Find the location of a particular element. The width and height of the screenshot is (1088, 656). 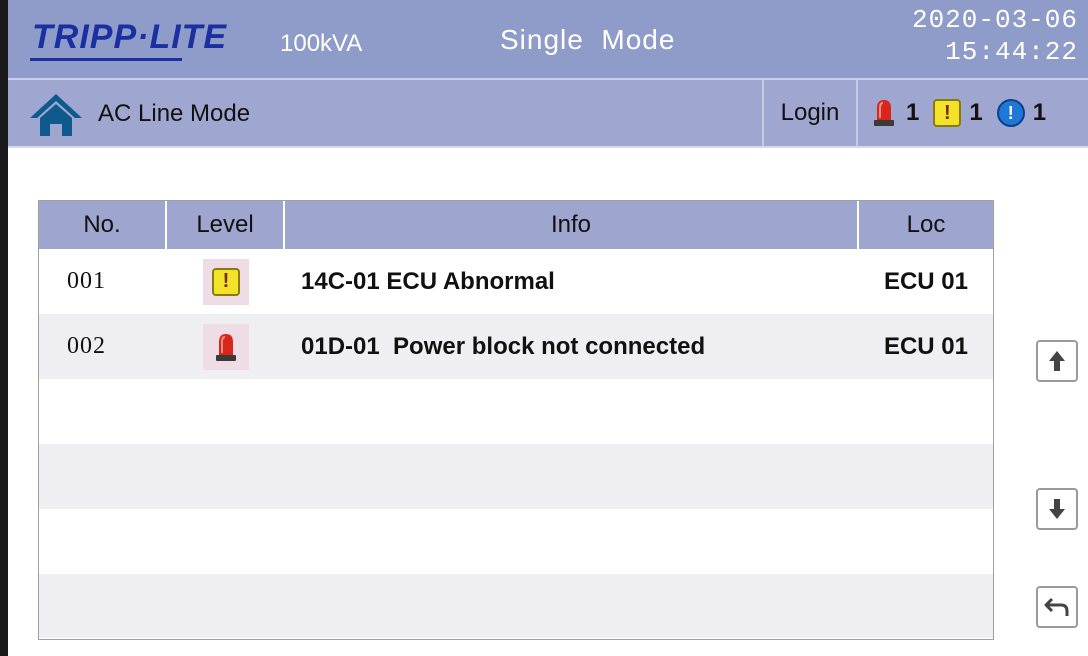

arrow-down-icon is located at coordinates (1057, 509).